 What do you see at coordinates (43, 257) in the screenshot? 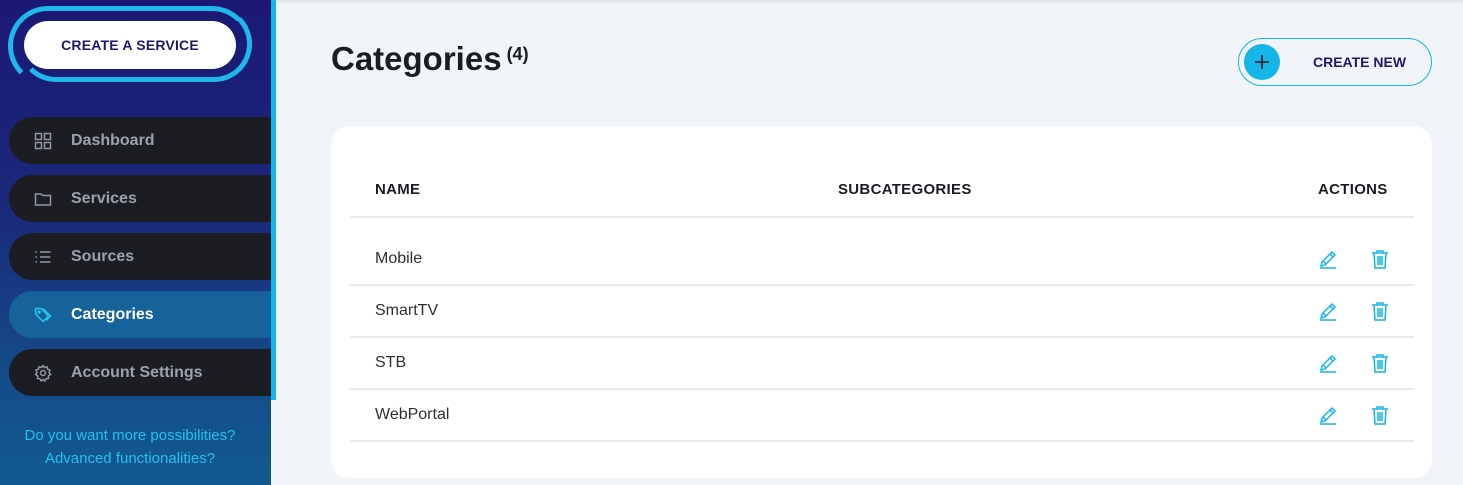
I see `list-icon` at bounding box center [43, 257].